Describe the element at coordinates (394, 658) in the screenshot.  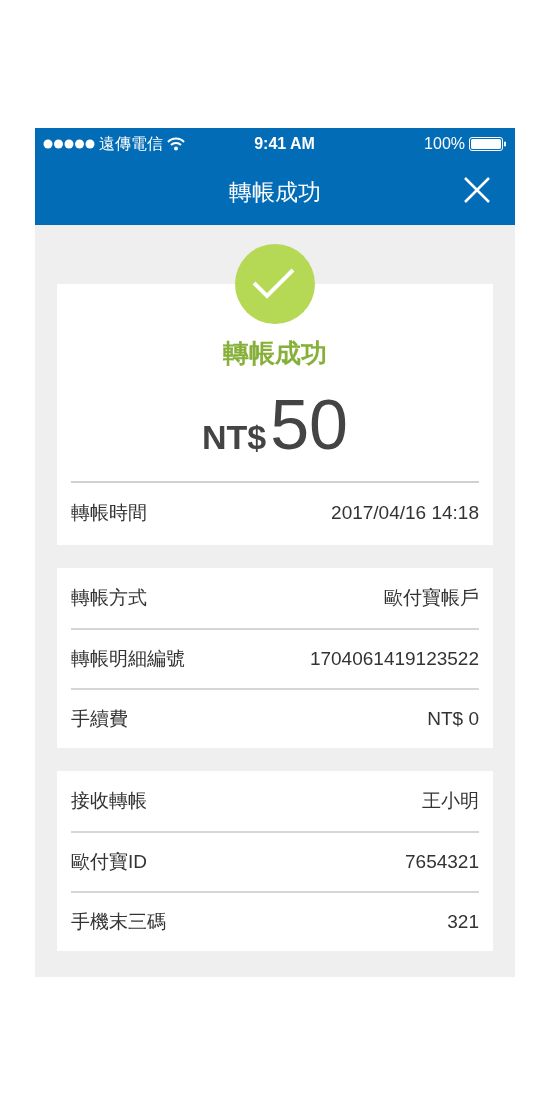
I see `row-value: 1704061419123522` at that location.